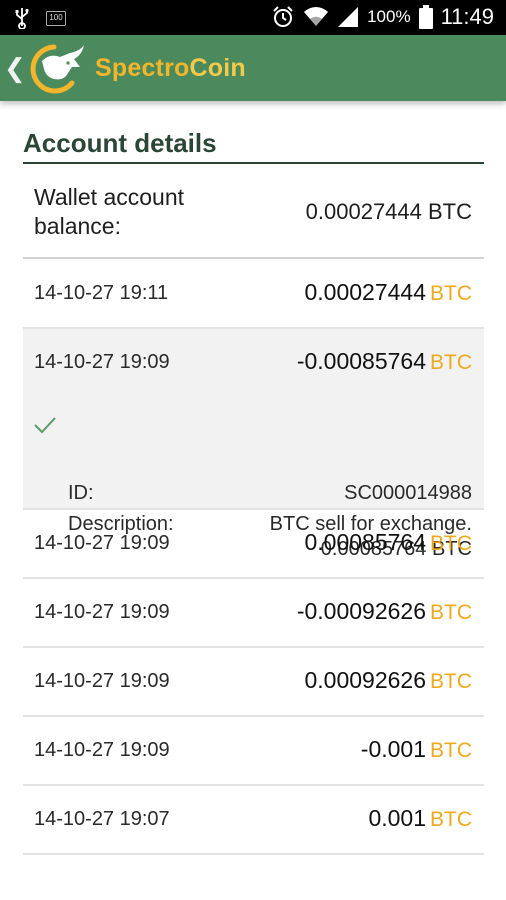 The image size is (506, 900). I want to click on amount-value: 0.00085764, so click(365, 542).